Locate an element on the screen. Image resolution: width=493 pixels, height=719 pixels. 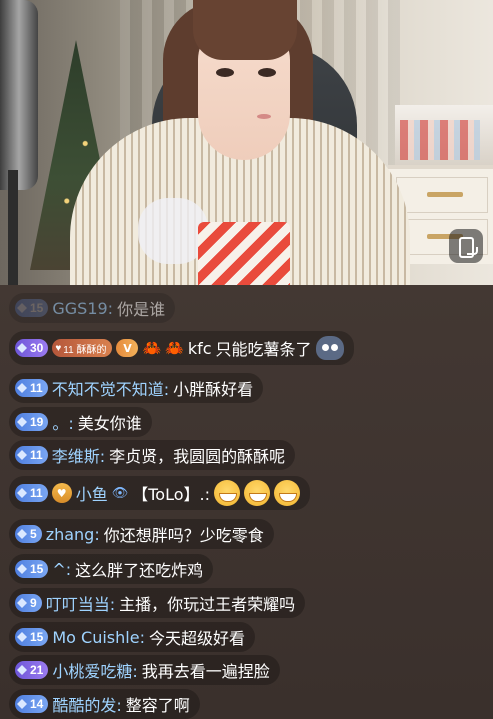
eye-icon: 👁 is located at coordinates (120, 493).